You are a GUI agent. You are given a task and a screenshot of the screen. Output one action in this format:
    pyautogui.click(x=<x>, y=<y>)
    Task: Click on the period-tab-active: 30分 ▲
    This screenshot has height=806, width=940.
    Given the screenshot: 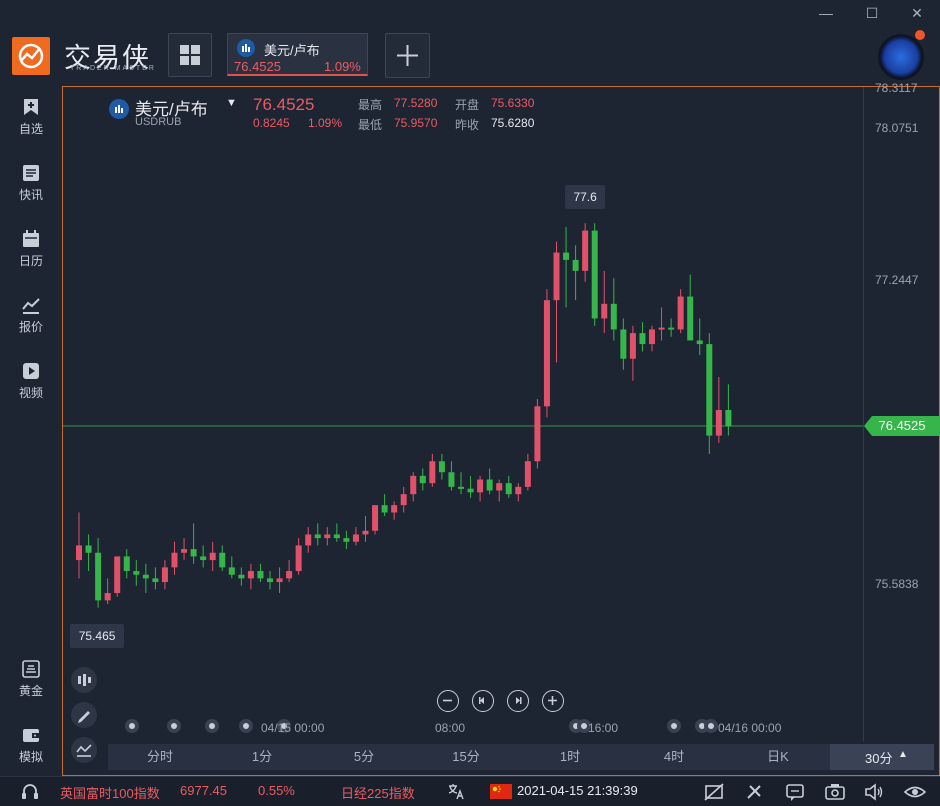 What is the action you would take?
    pyautogui.click(x=882, y=757)
    